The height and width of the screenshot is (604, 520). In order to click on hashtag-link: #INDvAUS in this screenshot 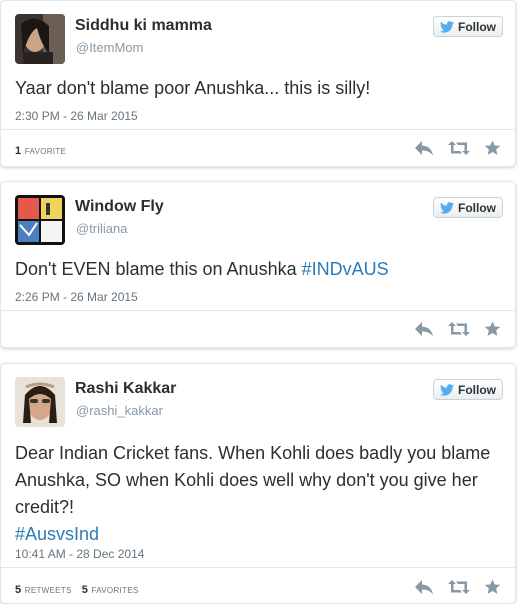, I will do `click(345, 269)`.